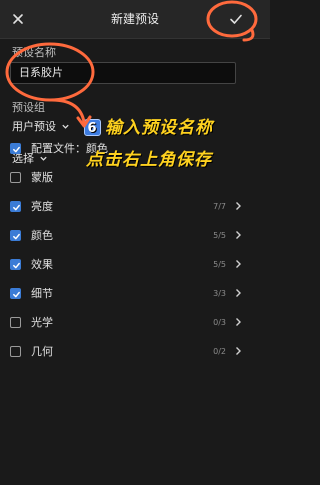 The width and height of the screenshot is (320, 485). I want to click on option-row: 几何 0/2, so click(126, 351).